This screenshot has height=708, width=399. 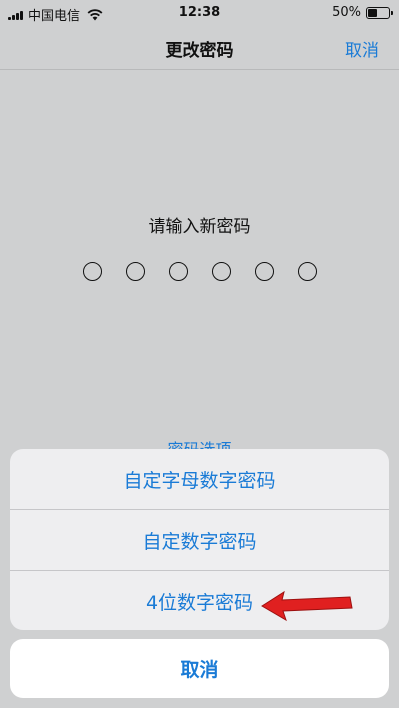 I want to click on nav-cancel-button: 取消, so click(x=362, y=48).